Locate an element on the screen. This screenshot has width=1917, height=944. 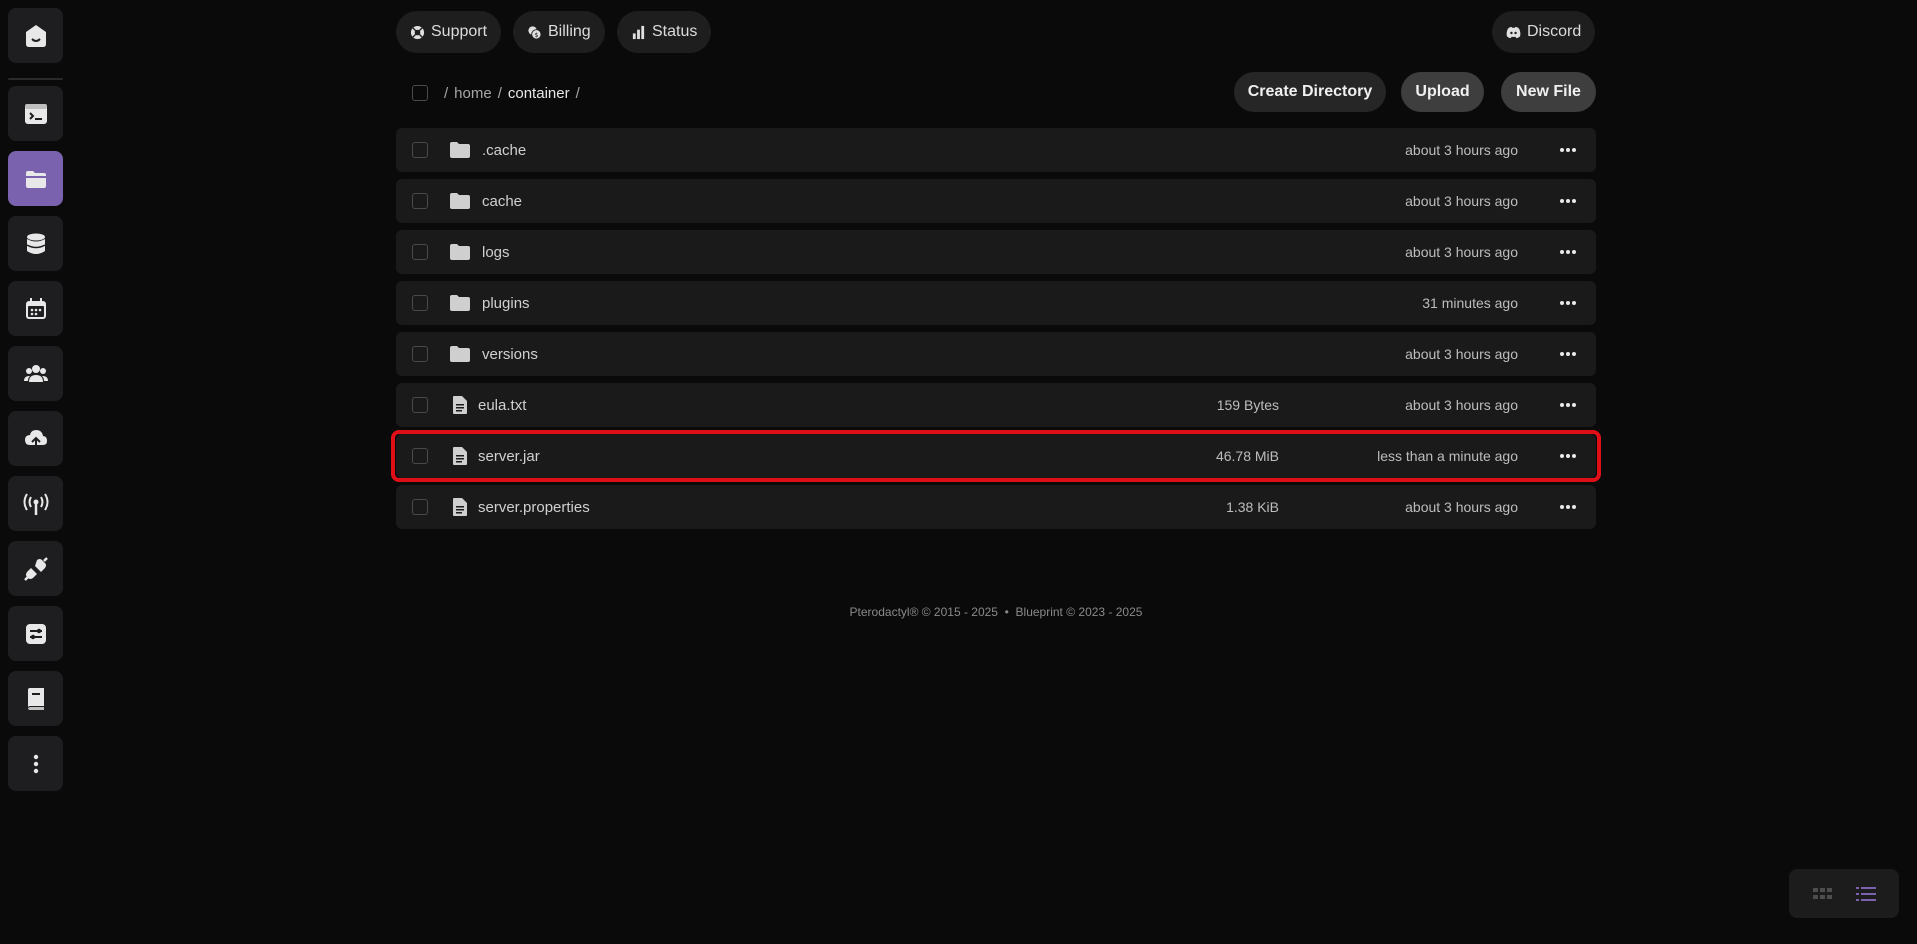
sidebar-item-schedules is located at coordinates (35, 308).